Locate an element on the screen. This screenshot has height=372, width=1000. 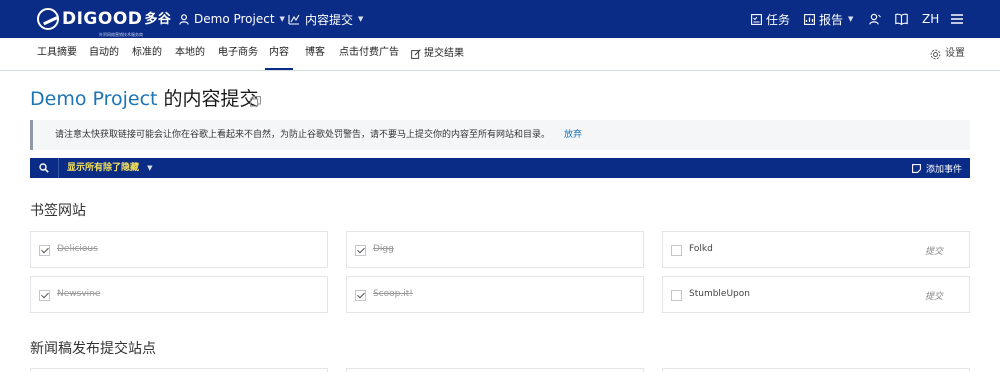
edit-icon is located at coordinates (416, 54).